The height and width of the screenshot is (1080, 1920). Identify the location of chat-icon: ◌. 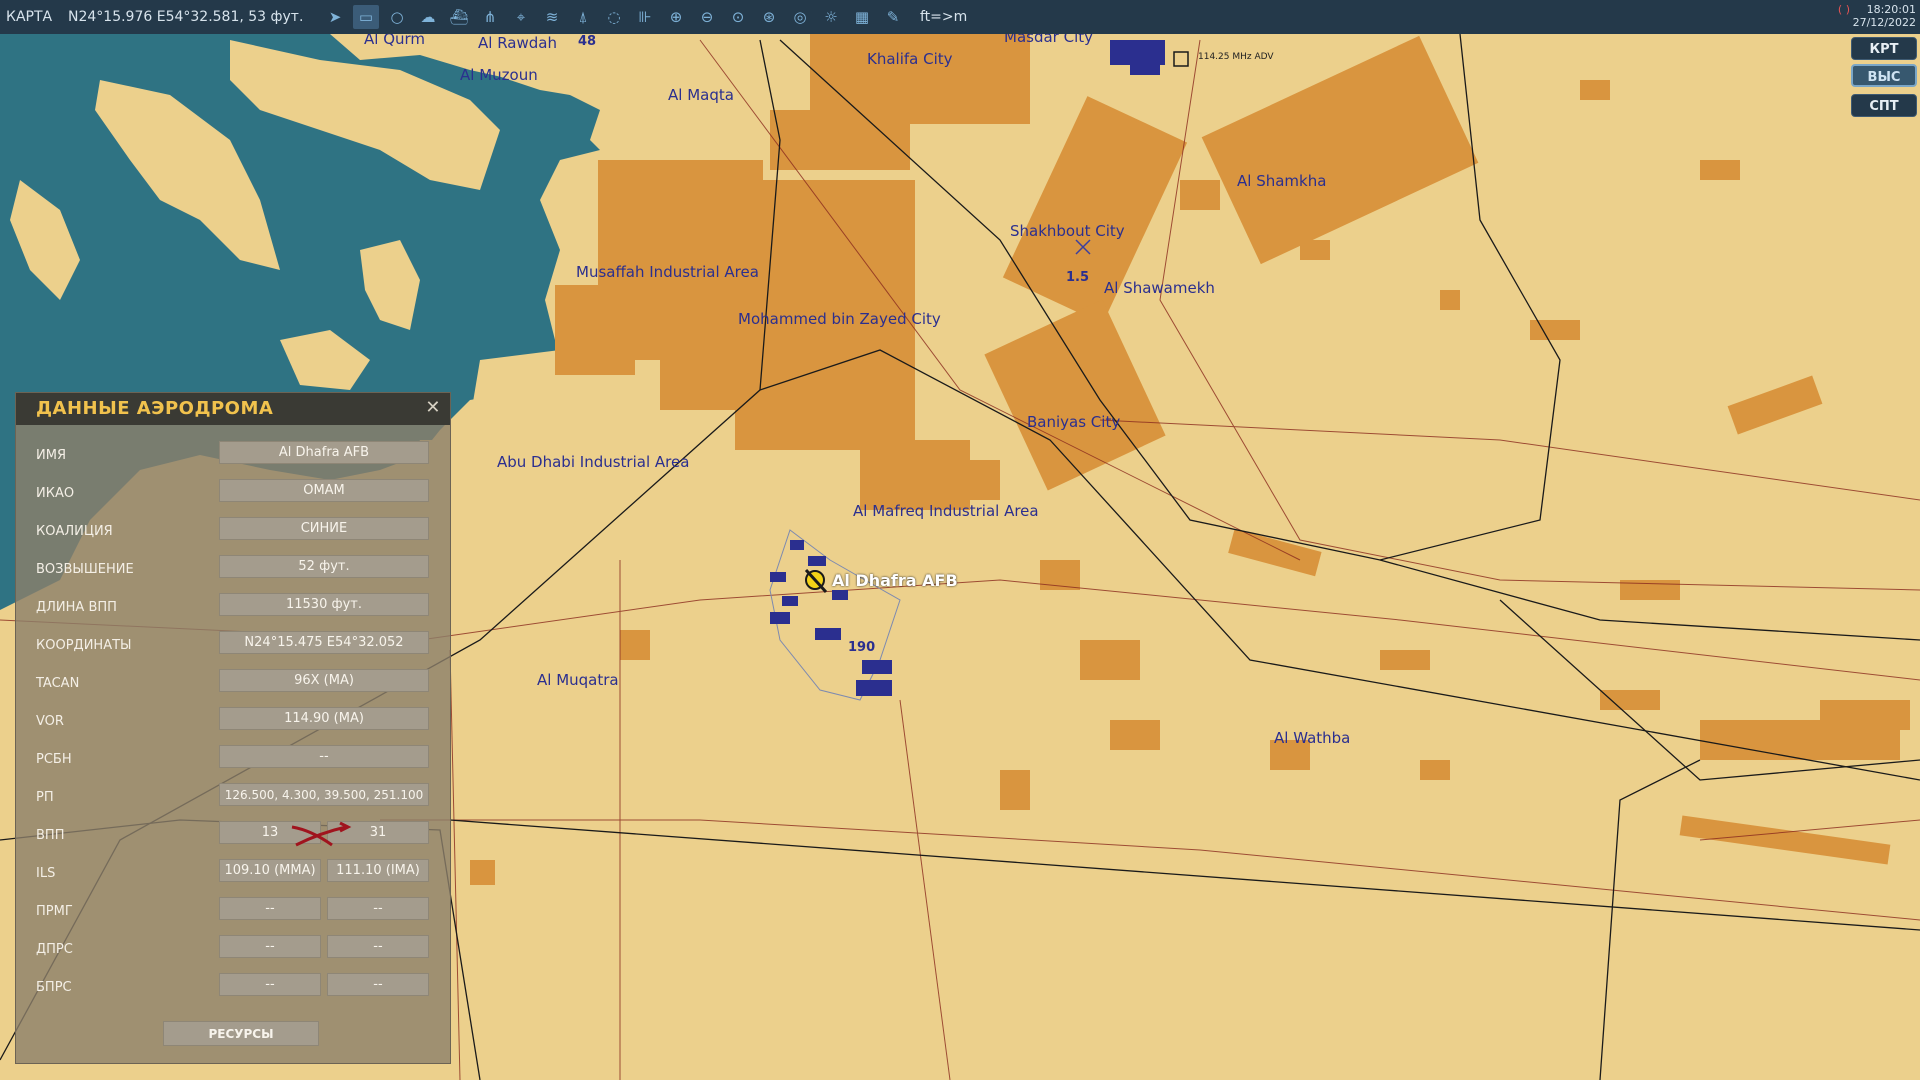
(614, 17).